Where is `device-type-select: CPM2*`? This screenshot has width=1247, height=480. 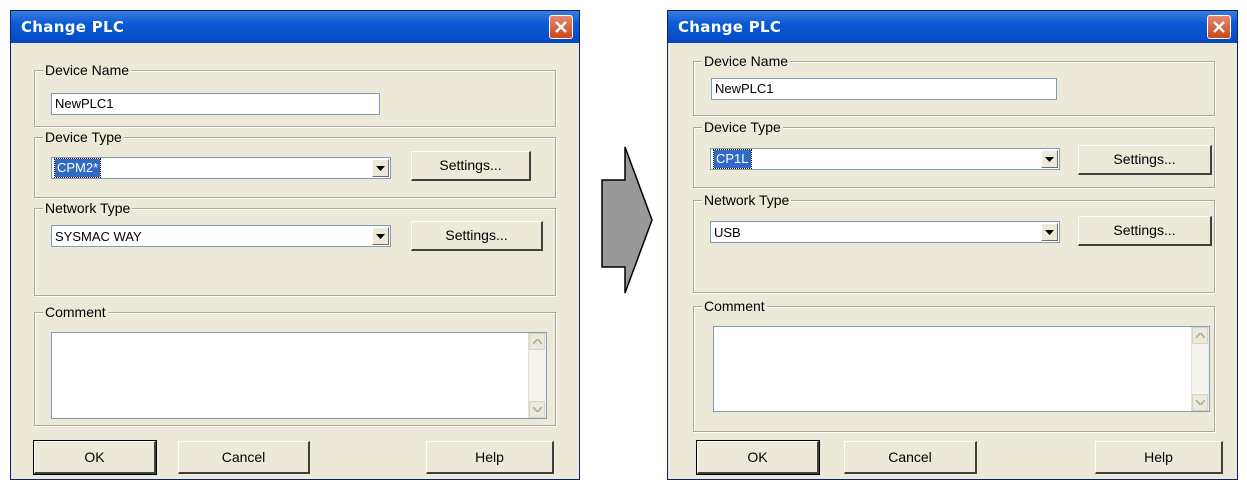 device-type-select: CPM2* is located at coordinates (221, 168).